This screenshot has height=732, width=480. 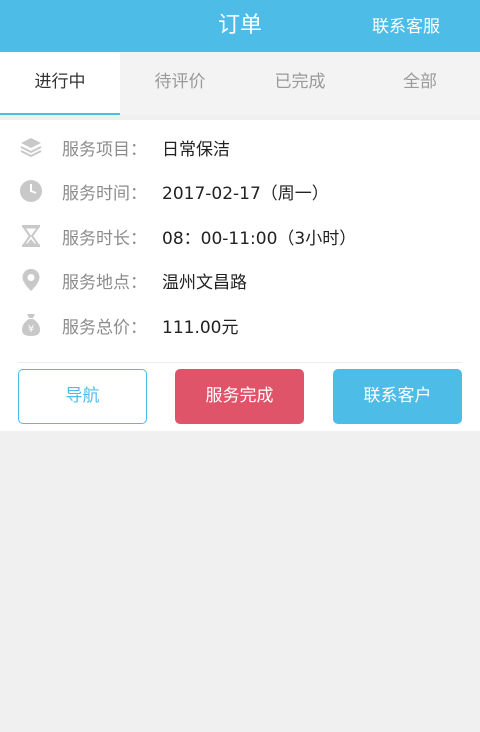 I want to click on service-item-value: 日常保洁, so click(x=196, y=149).